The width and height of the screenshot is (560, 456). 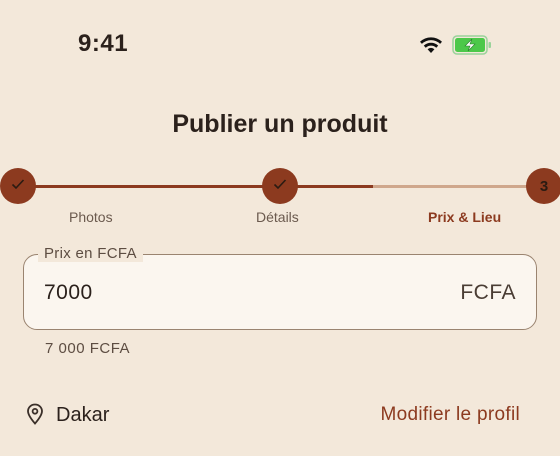 What do you see at coordinates (90, 253) in the screenshot?
I see `price-input-label: Prix en FCFA` at bounding box center [90, 253].